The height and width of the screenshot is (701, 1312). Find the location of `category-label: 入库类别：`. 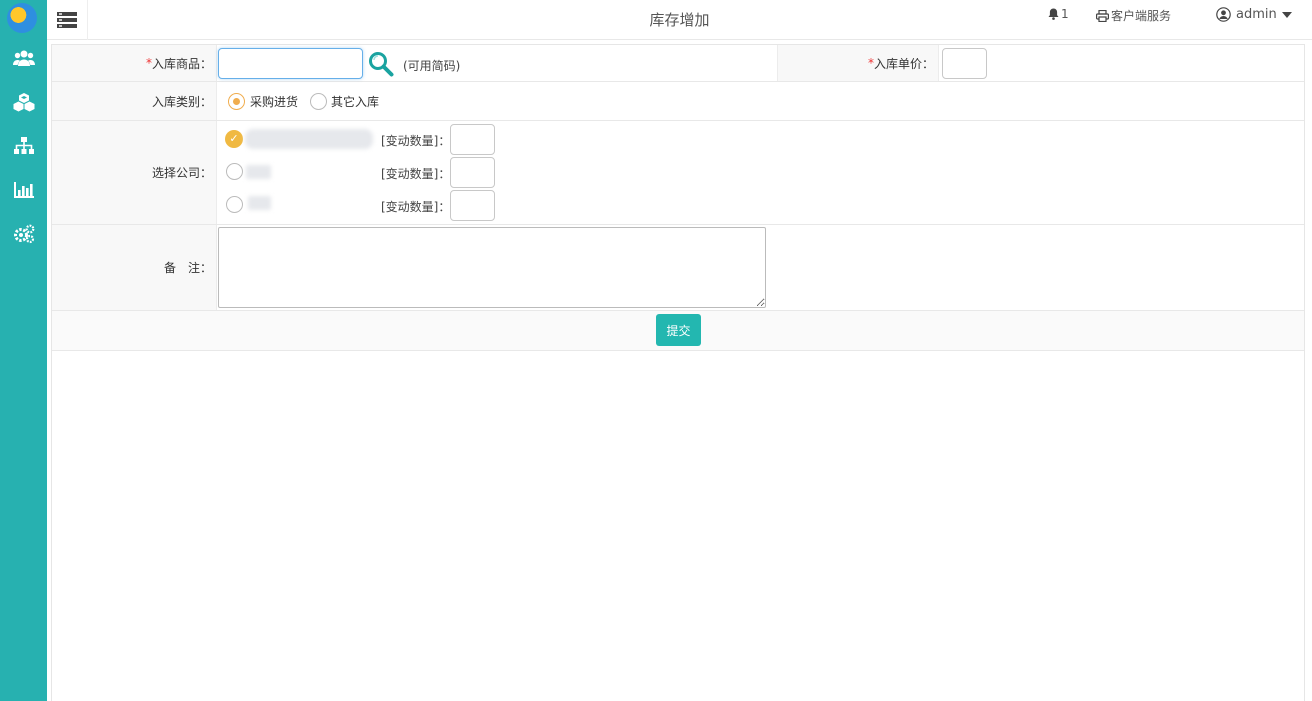

category-label: 入库类别： is located at coordinates (134, 101).